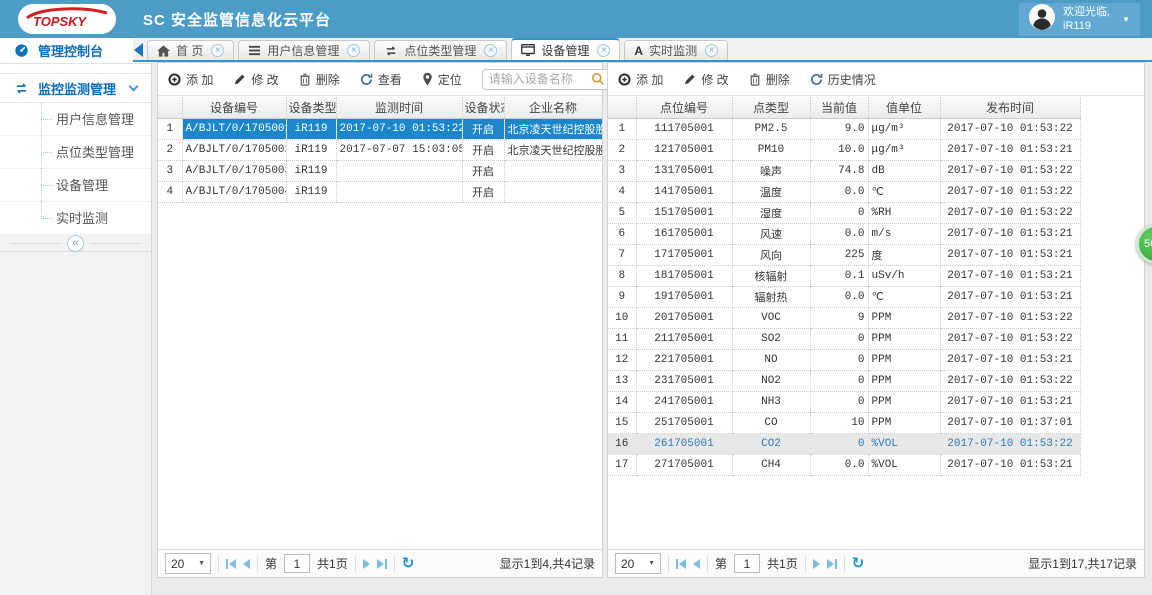 Image resolution: width=1152 pixels, height=595 pixels. I want to click on table-row: 7 171705001 风向 225 度 2017-07-10 01:53:21, so click(844, 255).